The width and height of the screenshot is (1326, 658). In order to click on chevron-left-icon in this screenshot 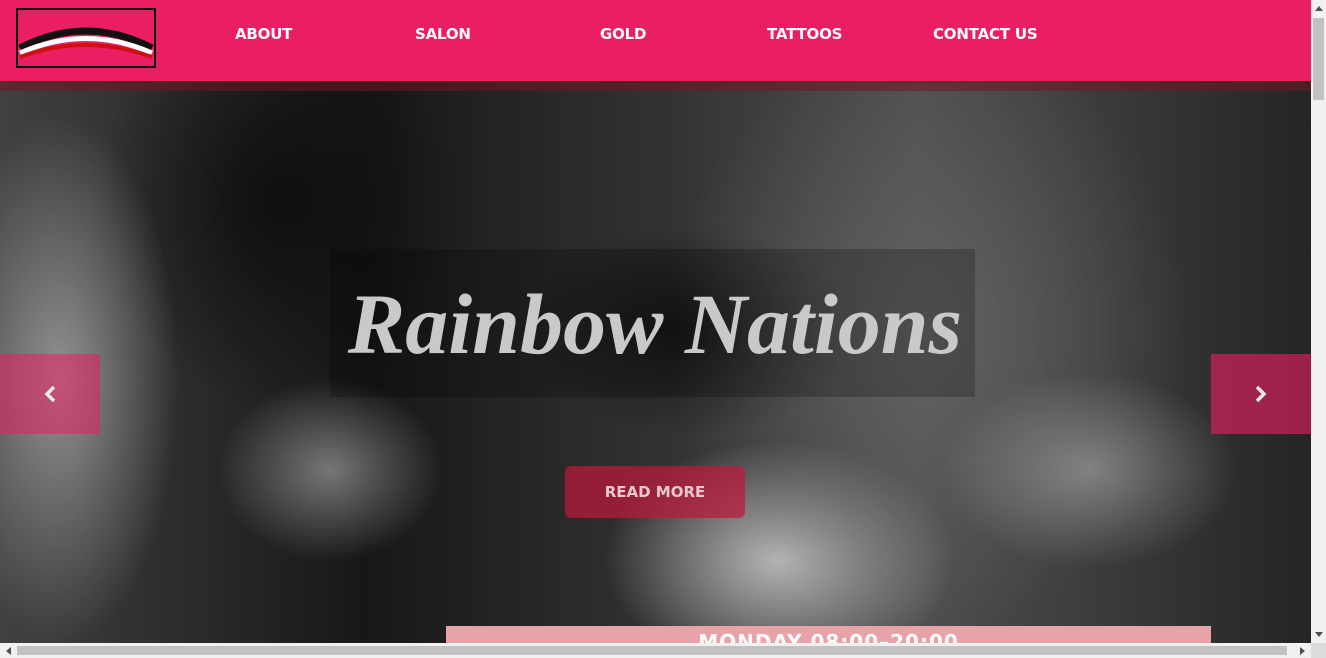, I will do `click(50, 394)`.